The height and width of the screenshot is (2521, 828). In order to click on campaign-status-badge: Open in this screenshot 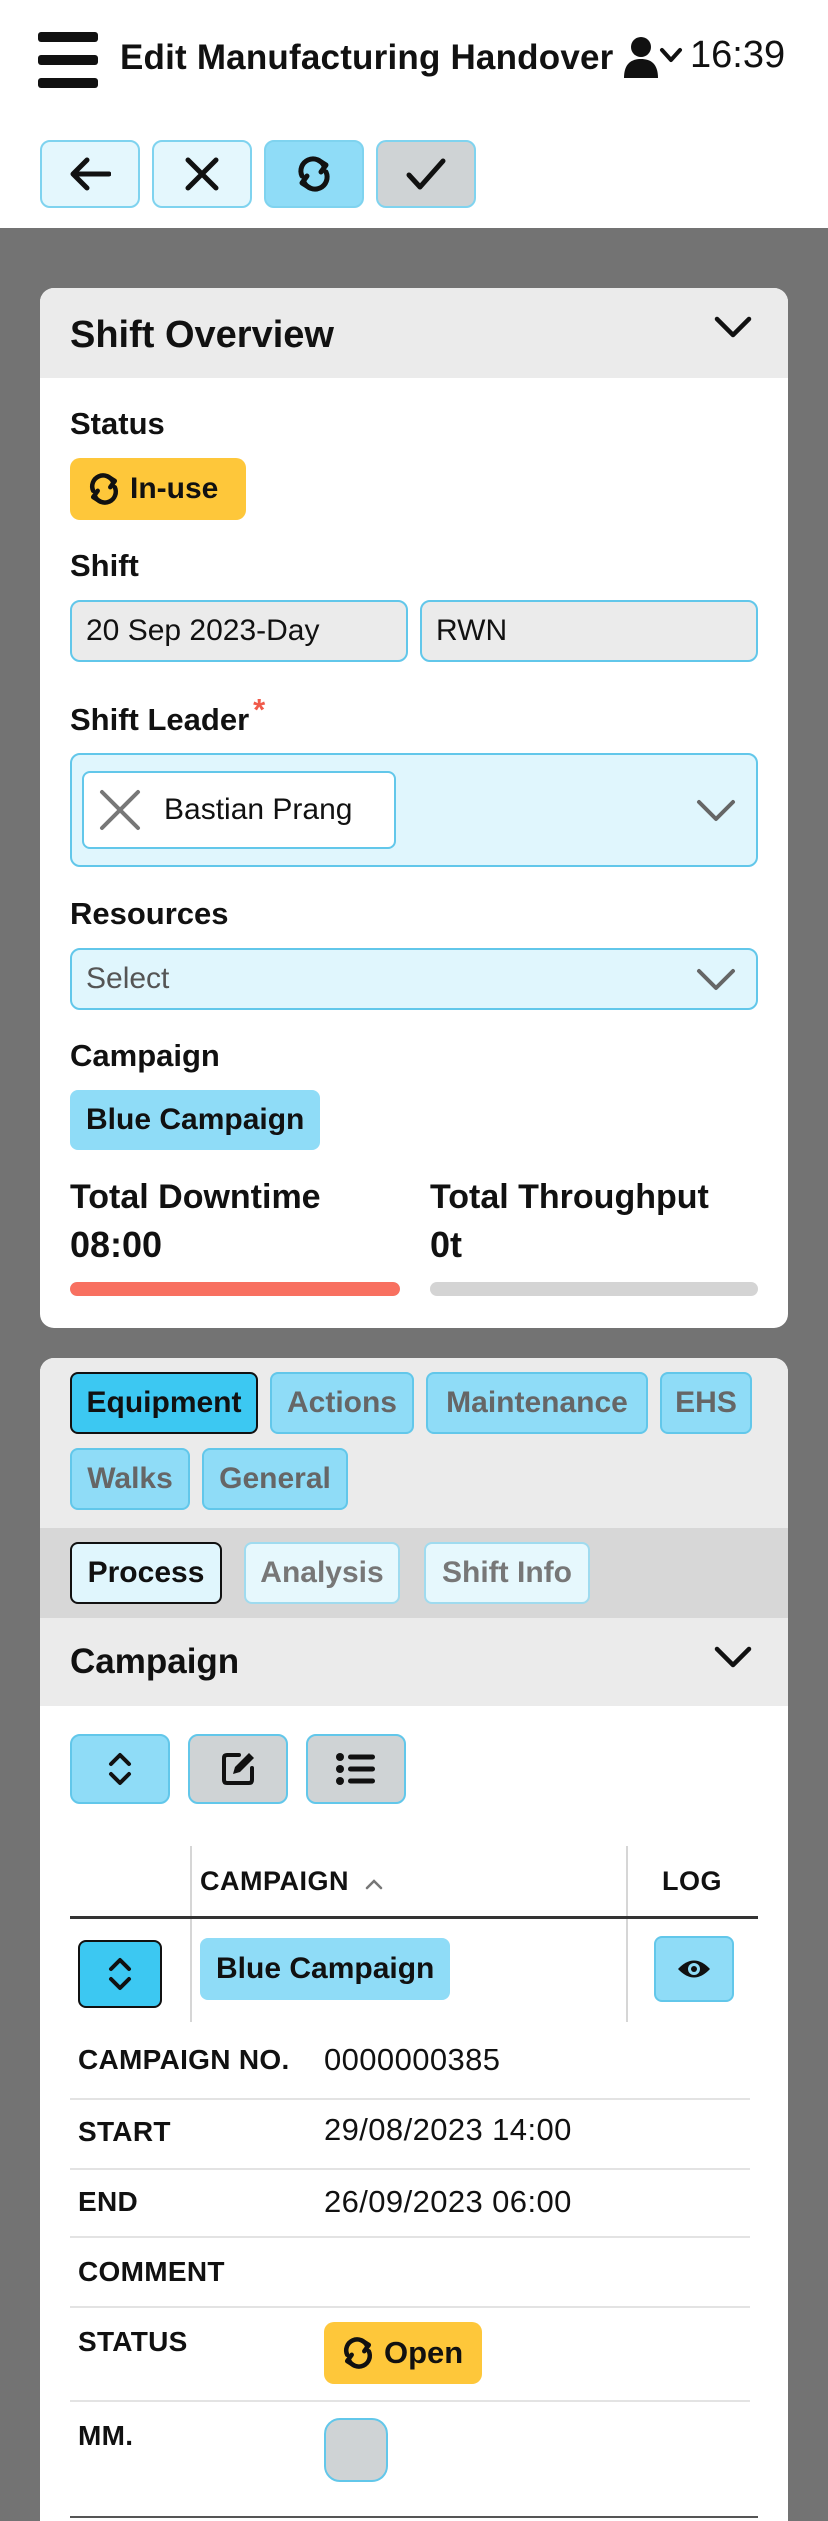, I will do `click(403, 2353)`.